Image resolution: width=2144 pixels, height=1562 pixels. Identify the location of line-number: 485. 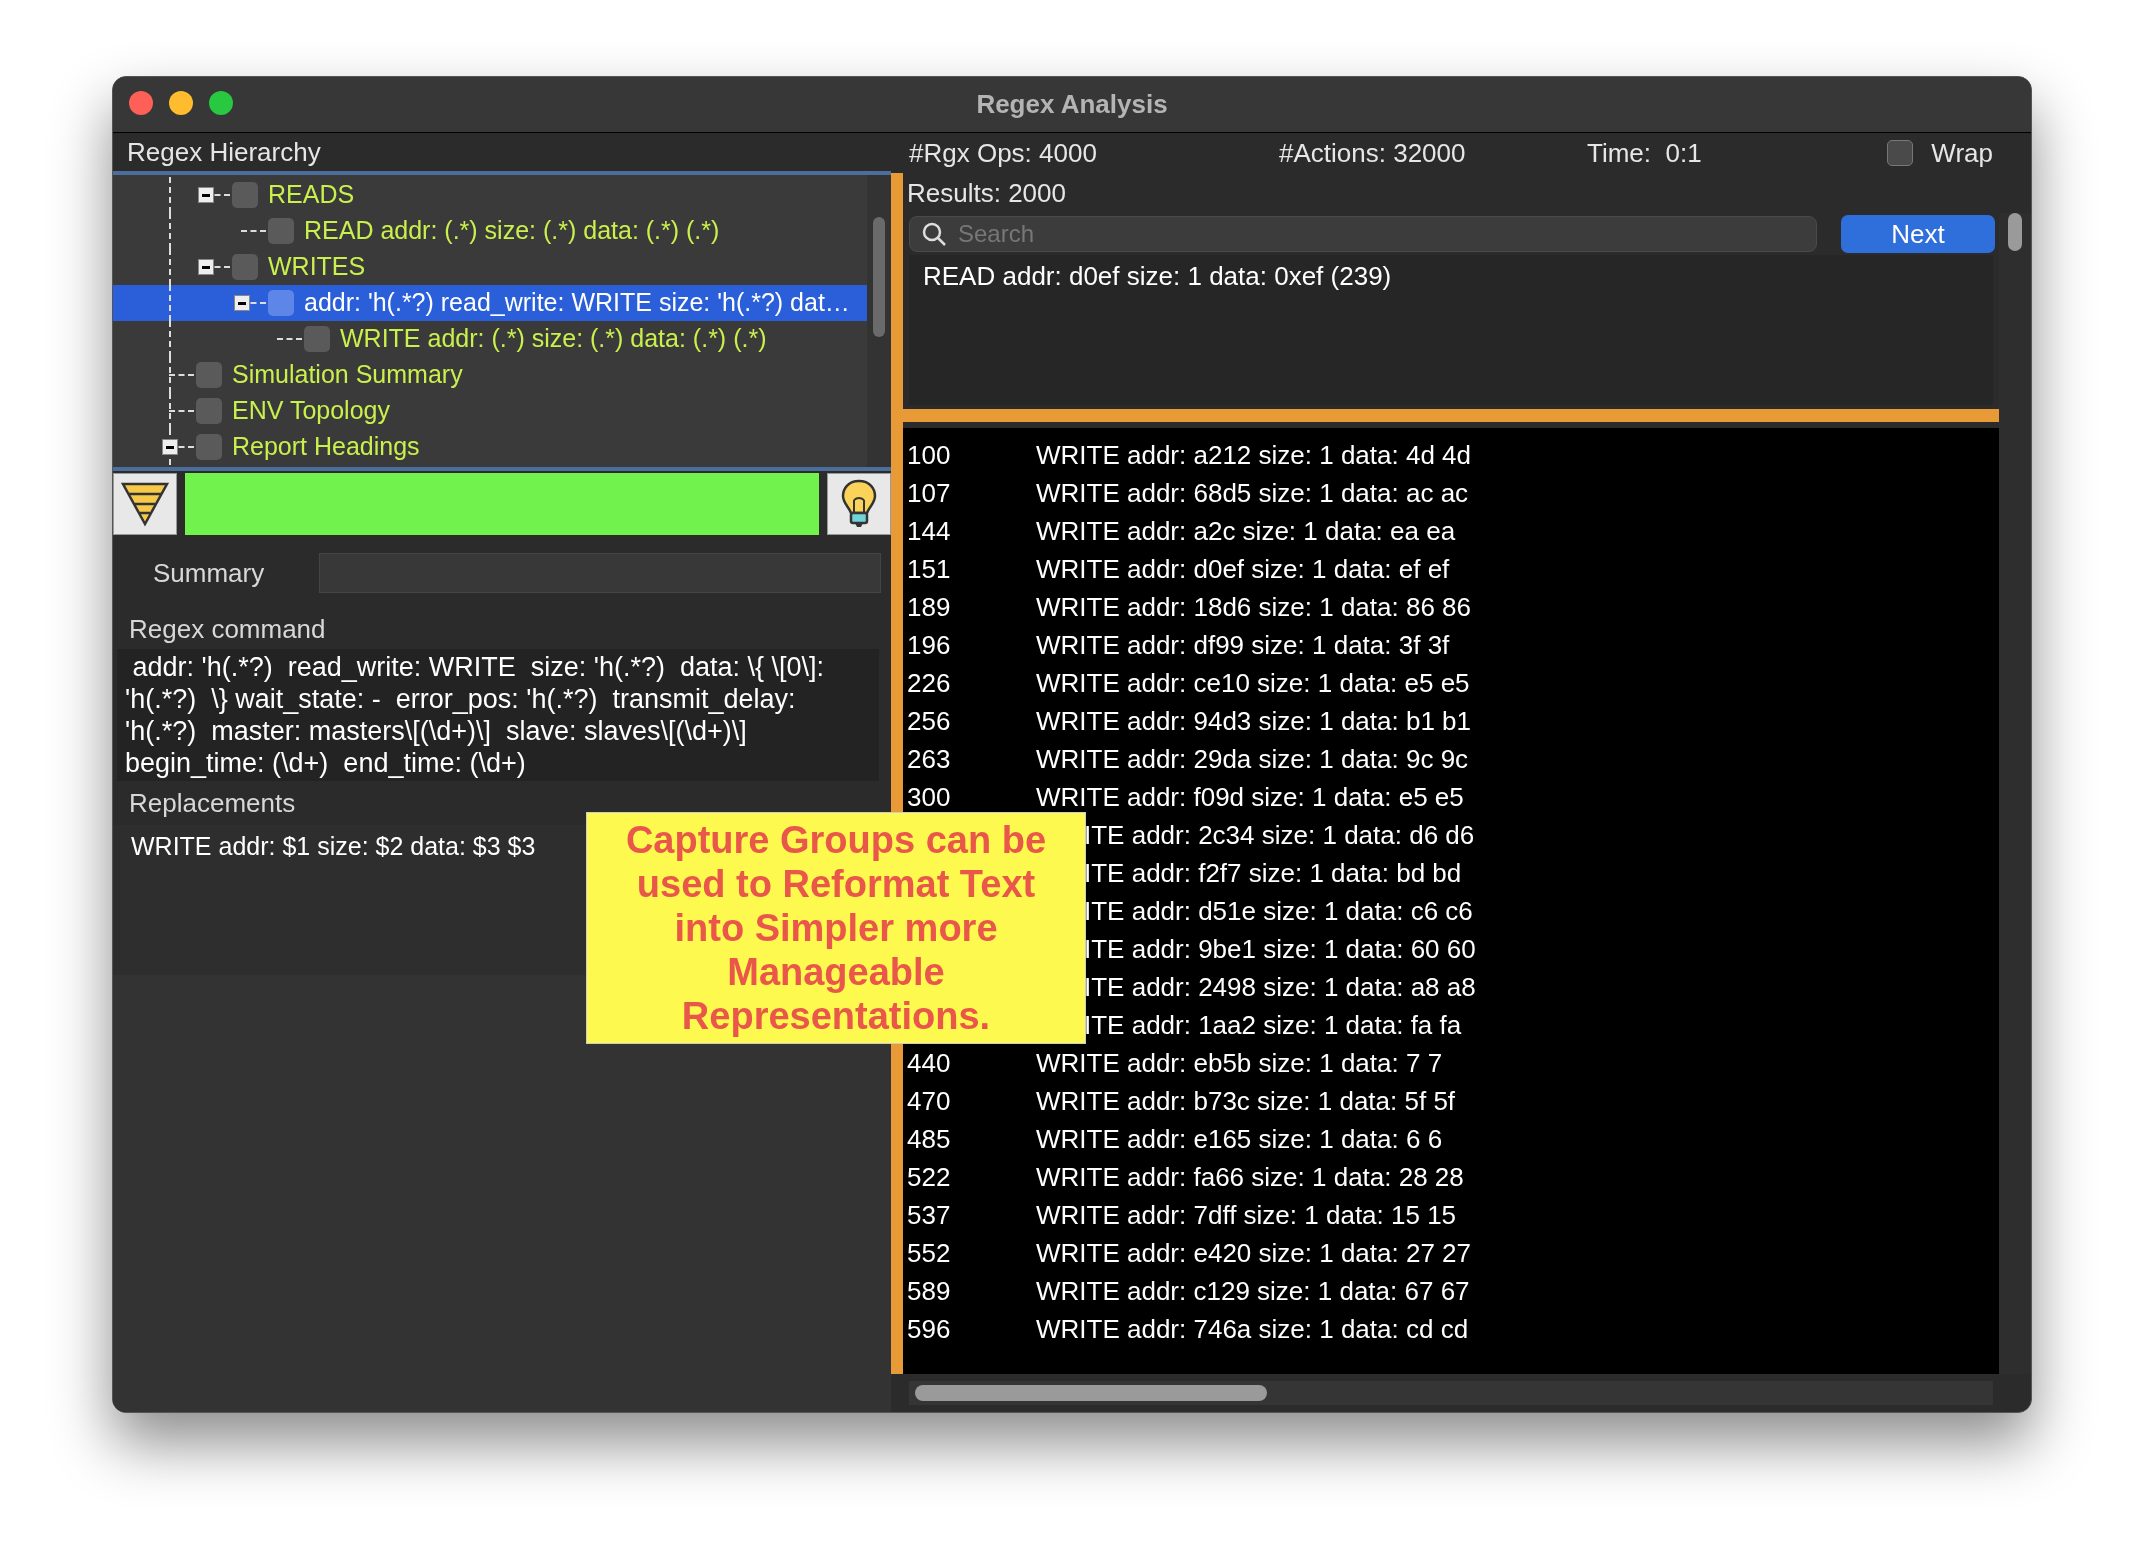
(929, 1139).